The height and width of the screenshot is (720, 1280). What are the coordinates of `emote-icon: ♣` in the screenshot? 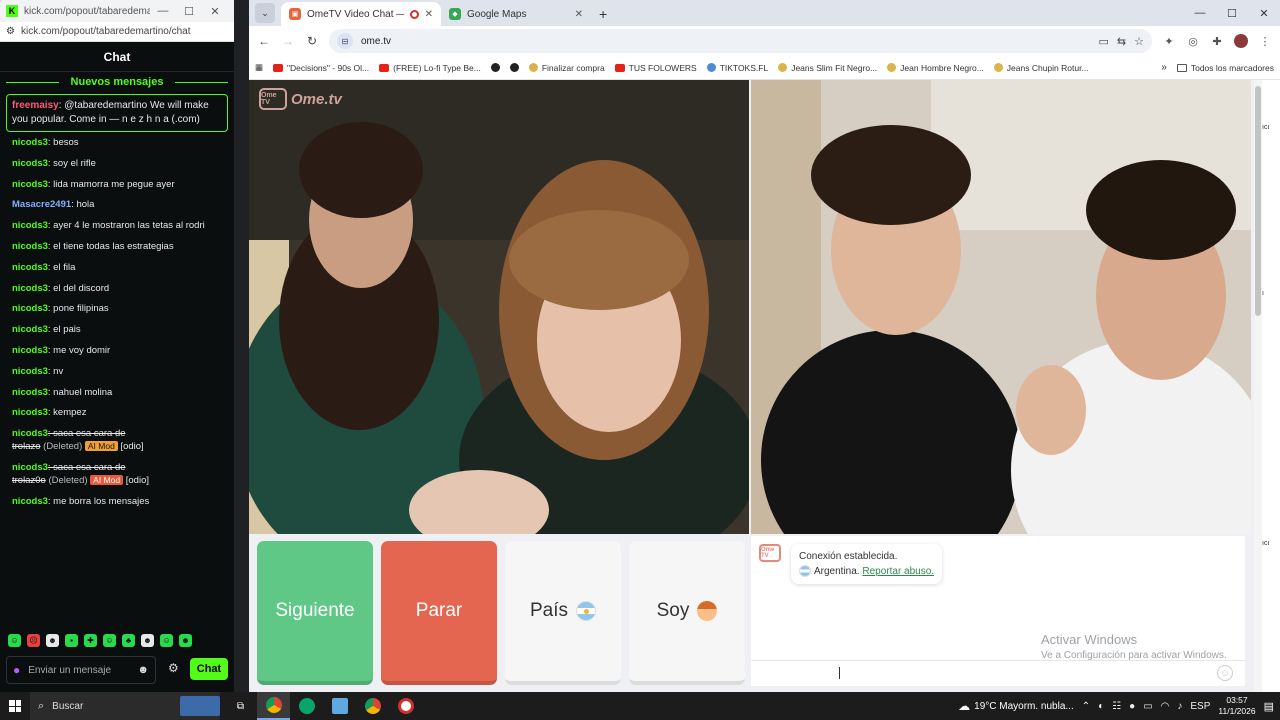 It's located at (128, 640).